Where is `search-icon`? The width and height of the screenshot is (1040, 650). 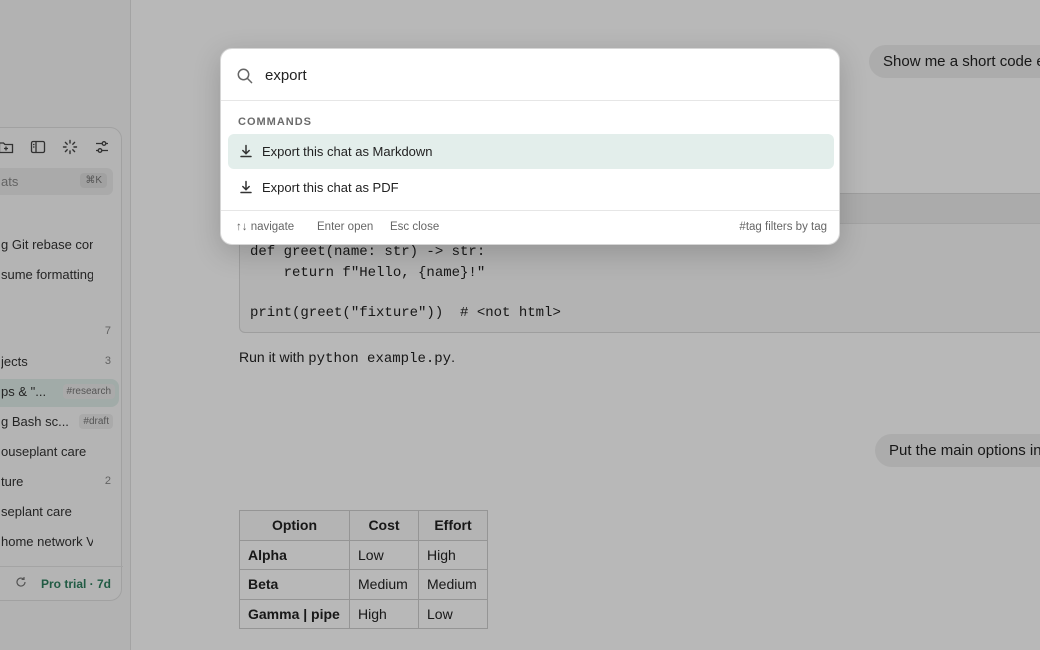
search-icon is located at coordinates (245, 76).